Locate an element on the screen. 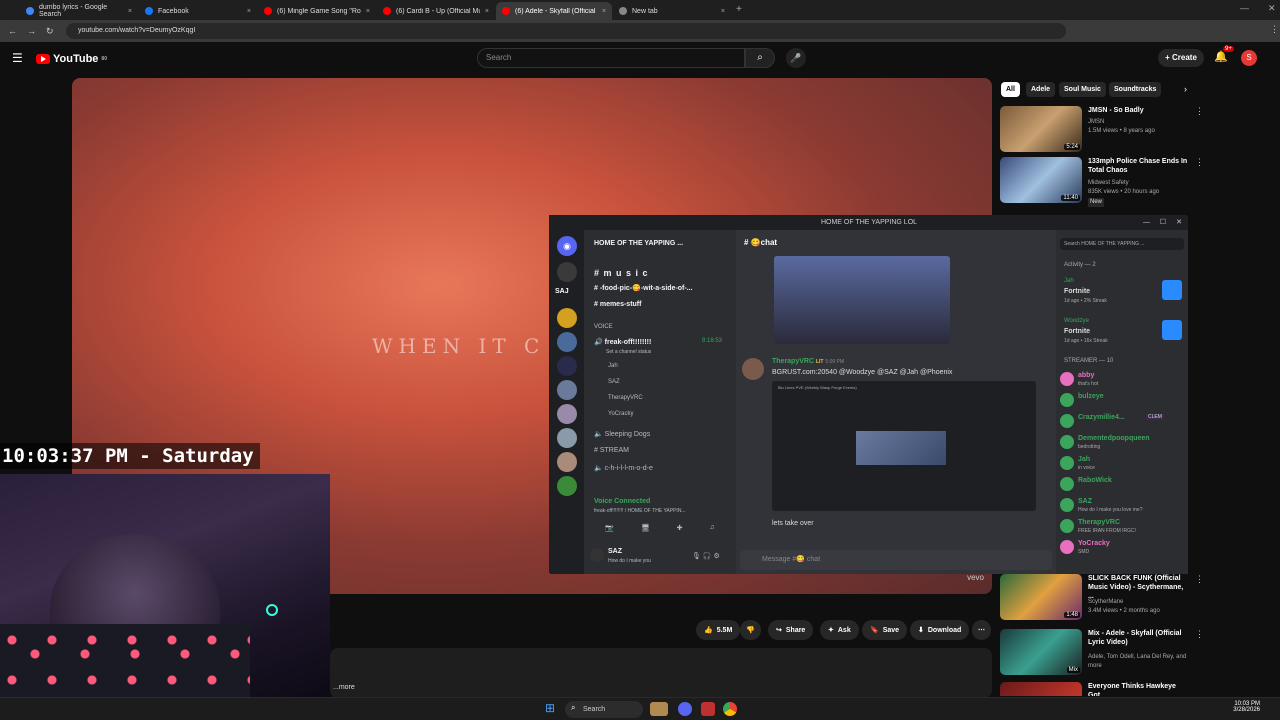 The image size is (1280, 720). soundboard-icon: ♫ is located at coordinates (711, 528).